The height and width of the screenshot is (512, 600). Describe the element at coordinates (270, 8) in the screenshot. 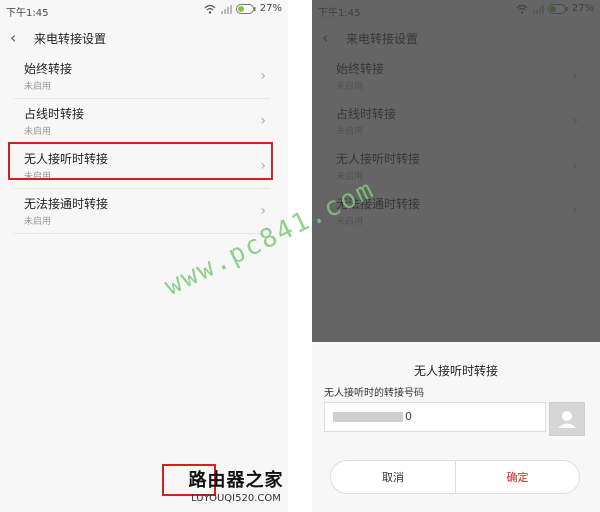

I see `battery-percent: 27%` at that location.